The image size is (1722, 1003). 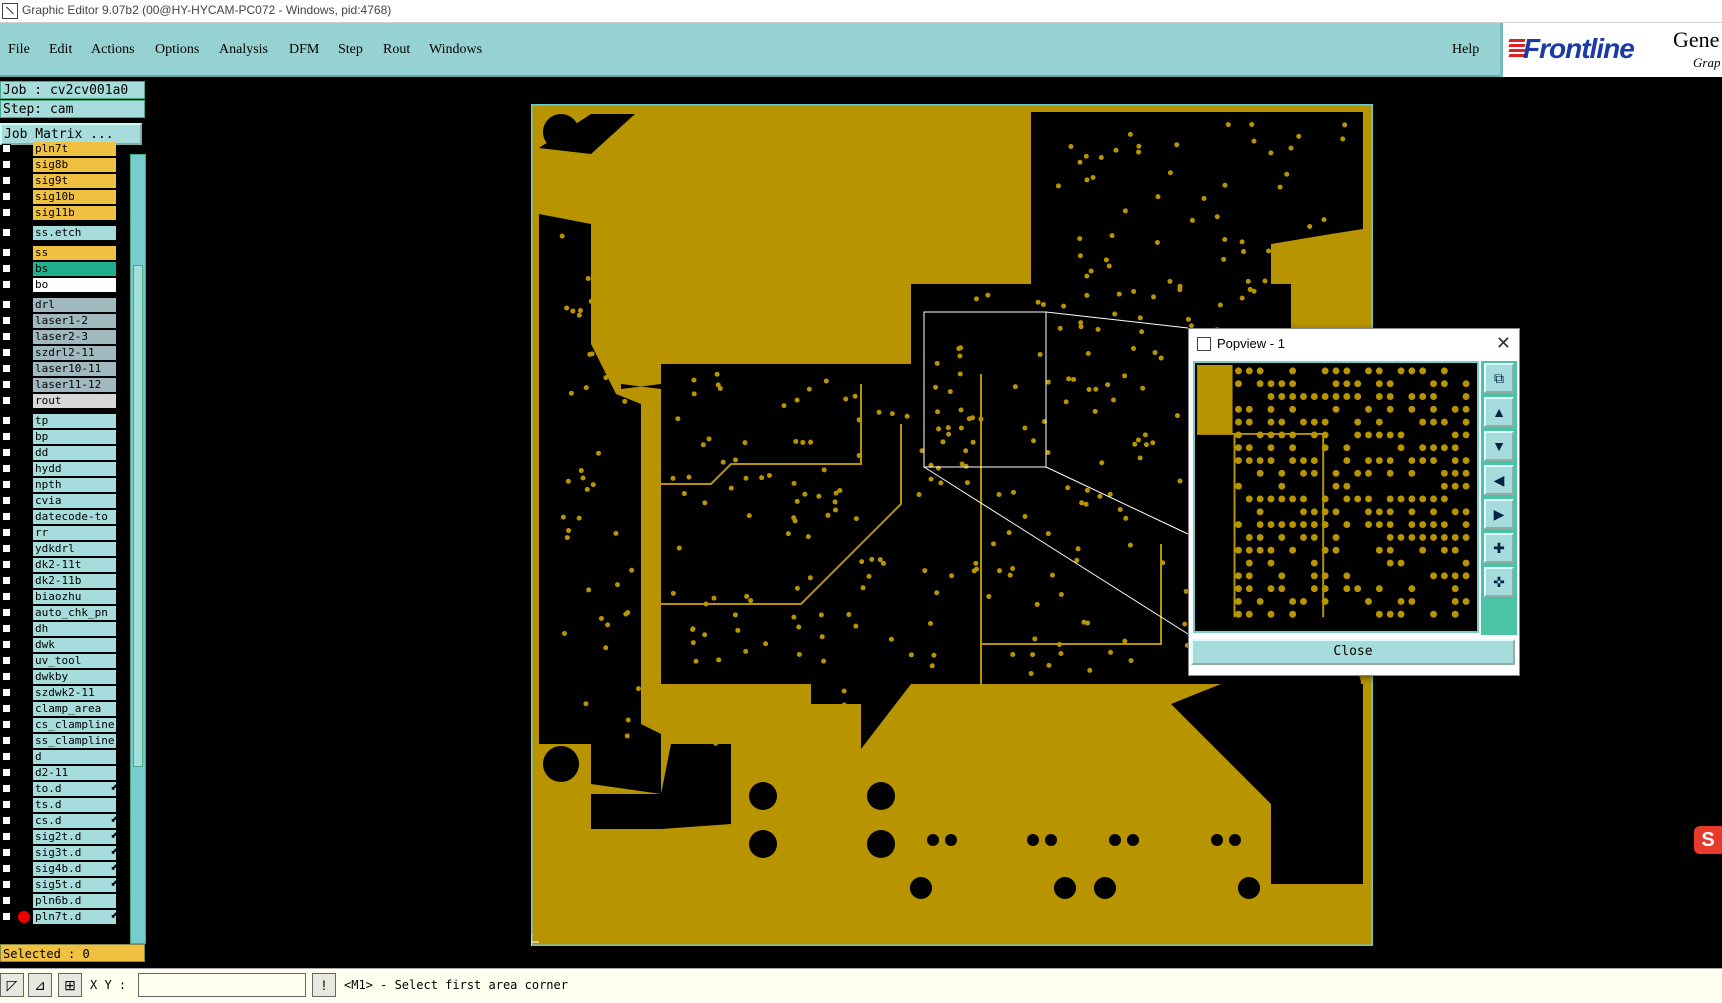 I want to click on layer-row: cs_clampline, so click(x=60, y=725).